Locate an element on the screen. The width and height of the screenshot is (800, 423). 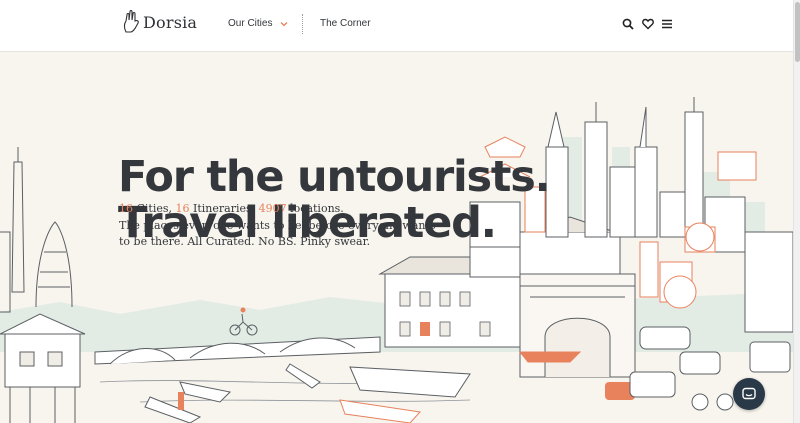
cities-label: Cities, is located at coordinates (154, 208).